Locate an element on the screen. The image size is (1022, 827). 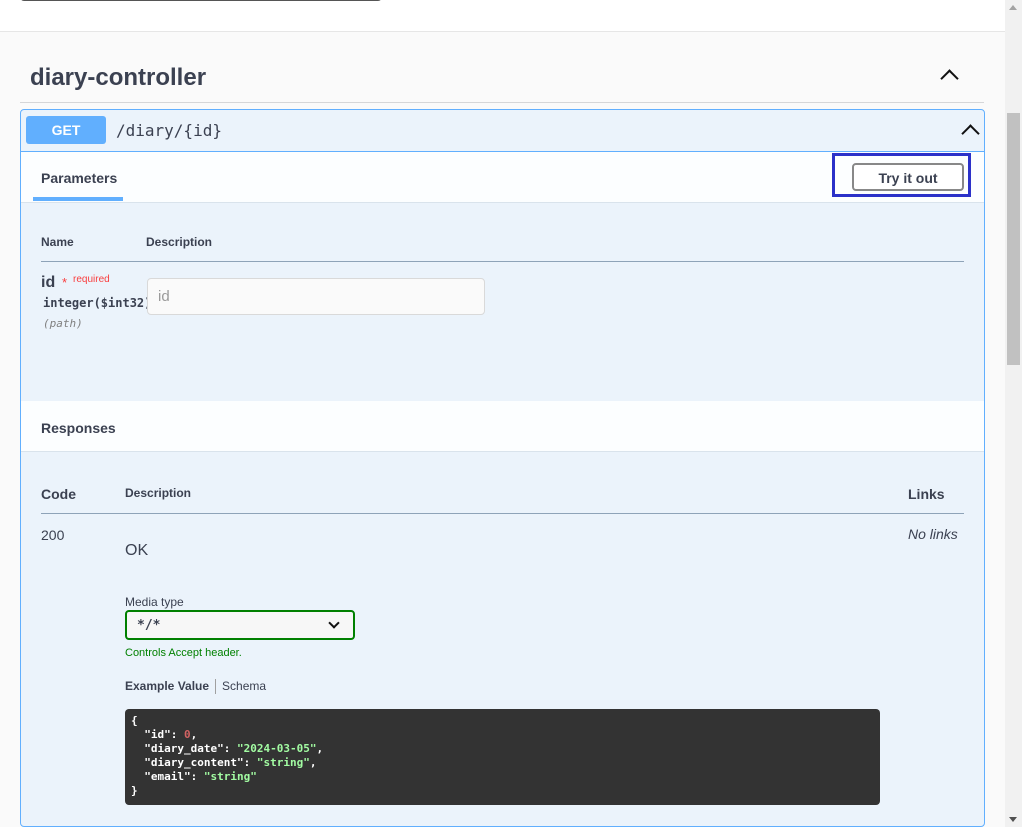
tab-parameters: Parameters is located at coordinates (79, 178).